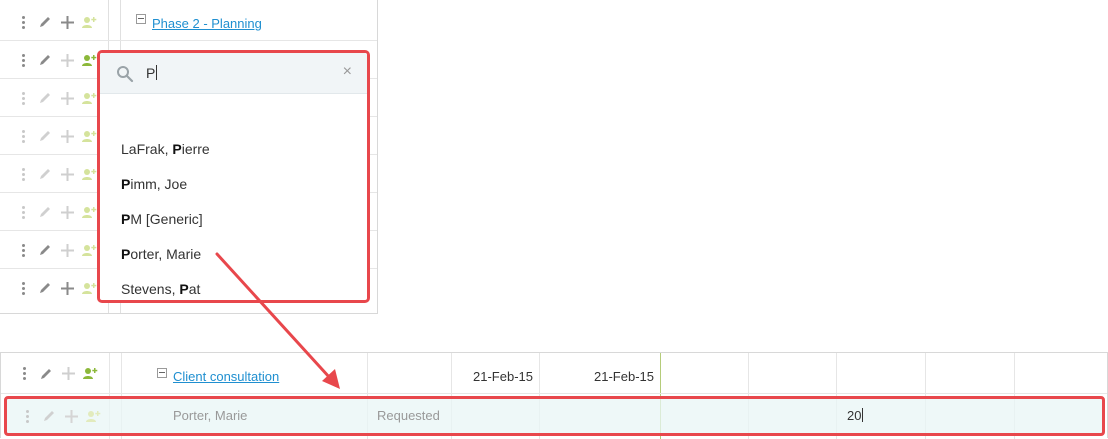 Image resolution: width=1108 pixels, height=439 pixels. What do you see at coordinates (233, 73) in the screenshot?
I see `search-bar: P ×` at bounding box center [233, 73].